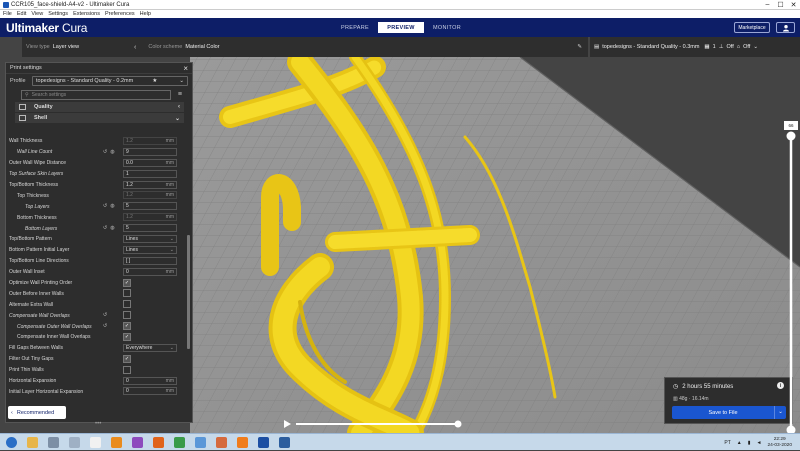 This screenshot has height=451, width=800. What do you see at coordinates (767, 5) in the screenshot?
I see `minimize-button: –` at bounding box center [767, 5].